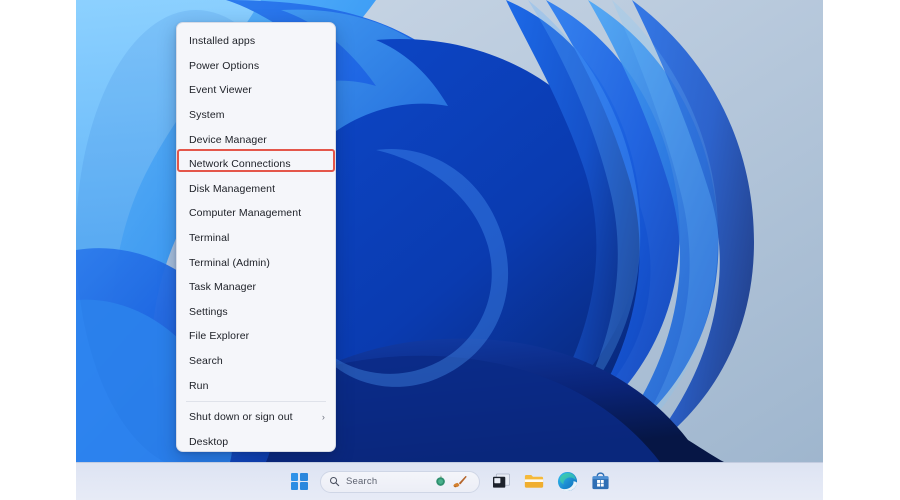 This screenshot has height=500, width=900. I want to click on menu-item-label: Settings, so click(208, 311).